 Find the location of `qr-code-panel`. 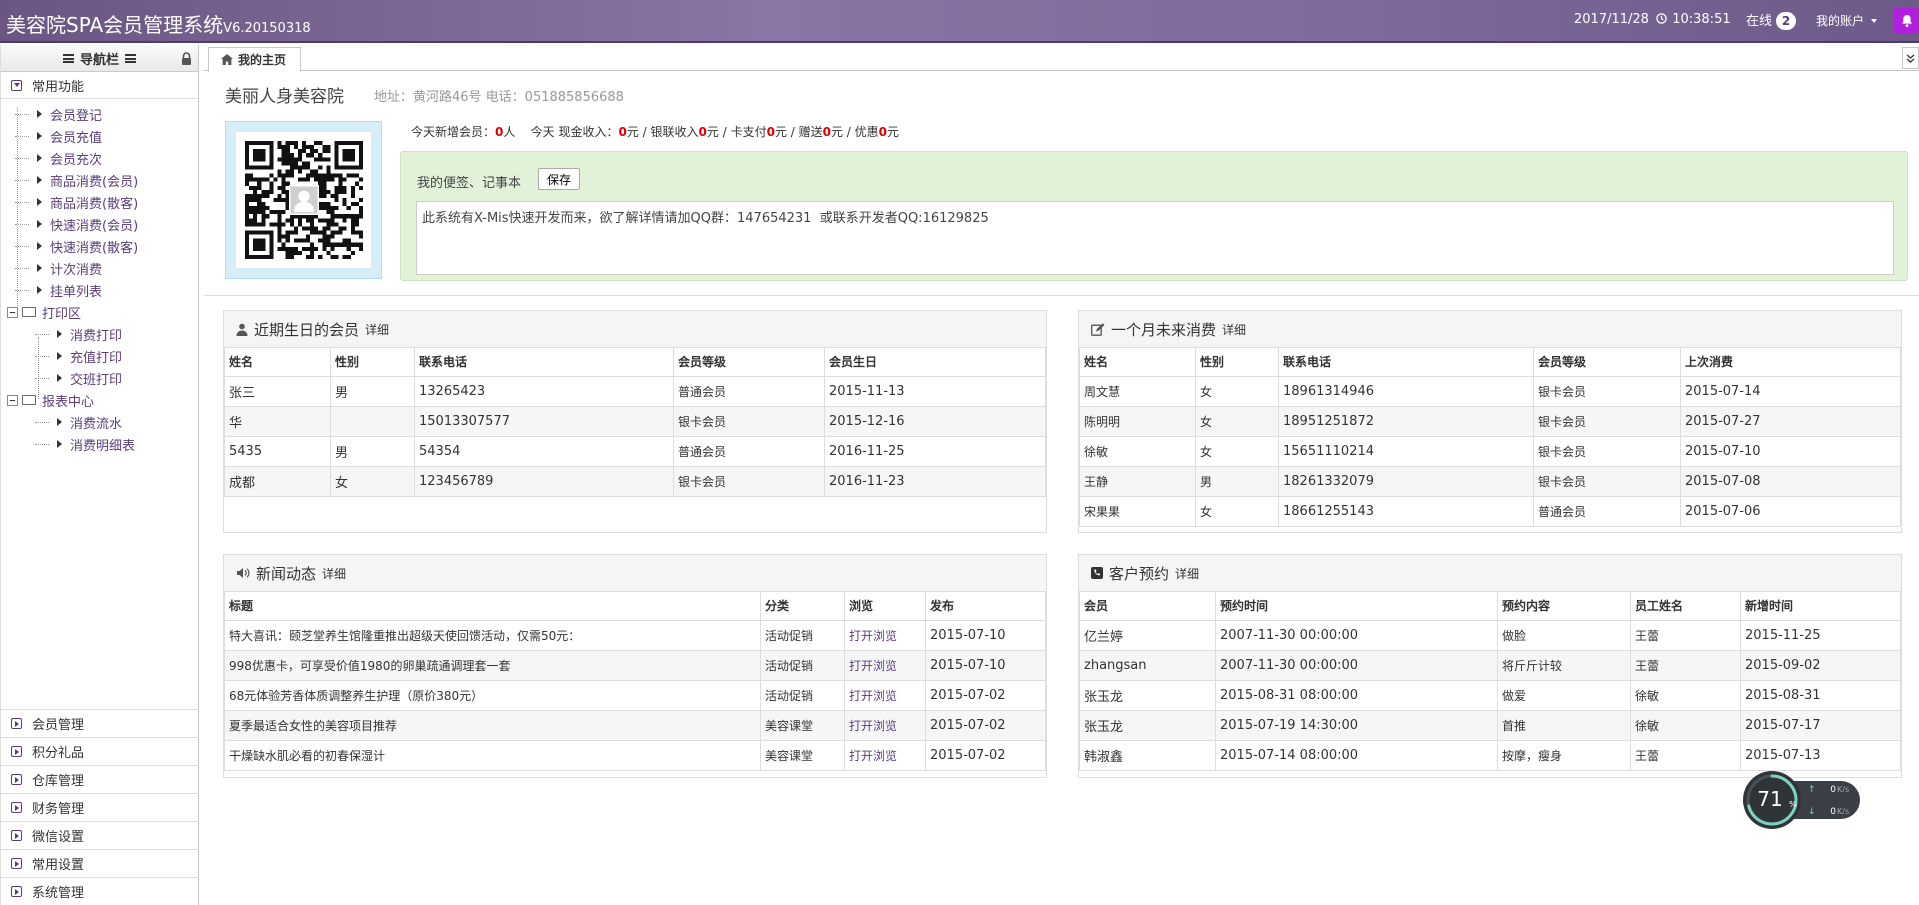

qr-code-panel is located at coordinates (303, 200).